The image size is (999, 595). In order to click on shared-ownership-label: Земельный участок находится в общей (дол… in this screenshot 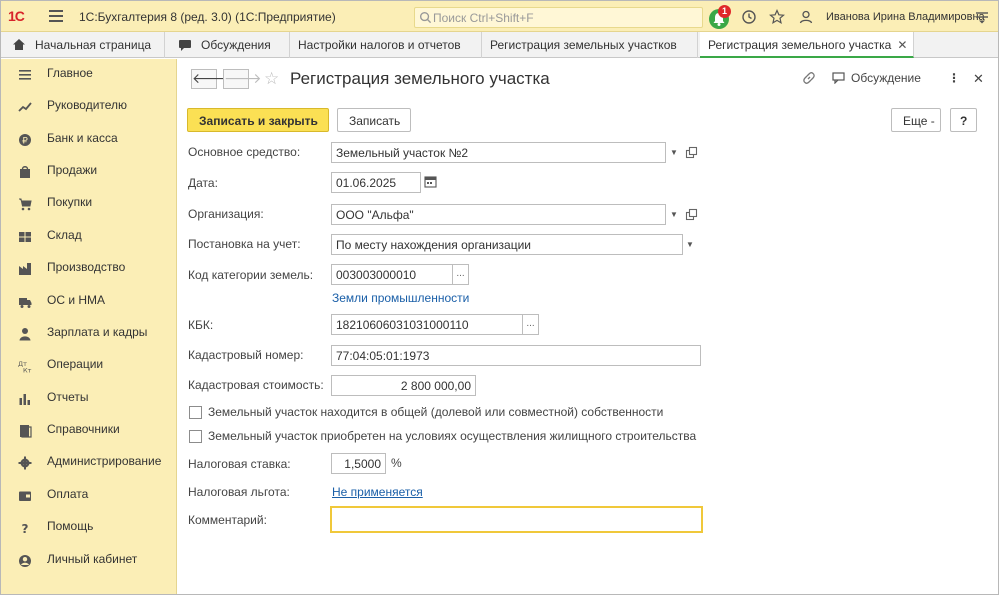, I will do `click(435, 412)`.